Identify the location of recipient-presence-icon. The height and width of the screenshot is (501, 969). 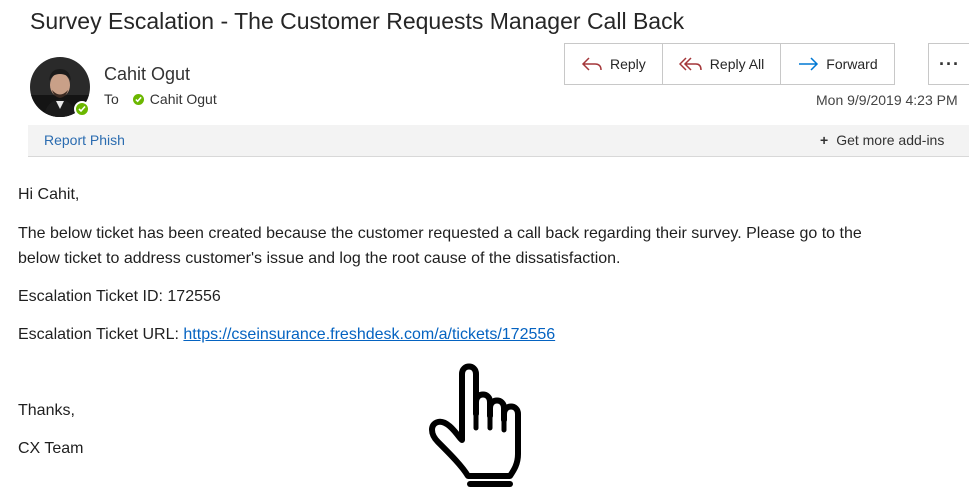
(138, 99).